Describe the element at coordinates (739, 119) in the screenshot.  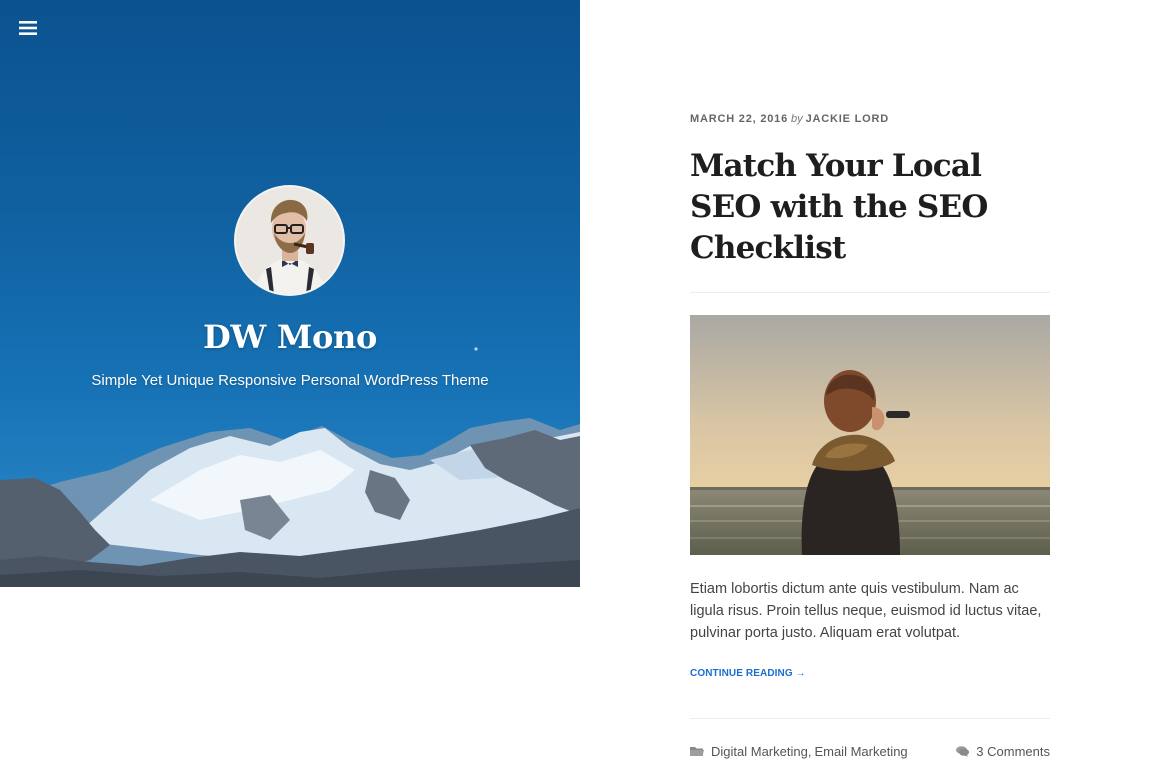
I see `post-date: MARCH 22, 2016` at that location.